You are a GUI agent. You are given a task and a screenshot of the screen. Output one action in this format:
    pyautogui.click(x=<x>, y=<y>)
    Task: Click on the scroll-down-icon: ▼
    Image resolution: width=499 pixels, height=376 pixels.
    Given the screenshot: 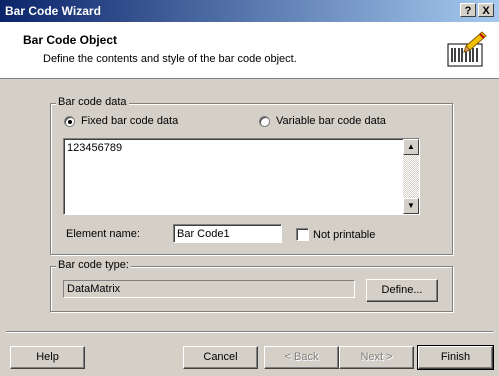 What is the action you would take?
    pyautogui.click(x=411, y=206)
    